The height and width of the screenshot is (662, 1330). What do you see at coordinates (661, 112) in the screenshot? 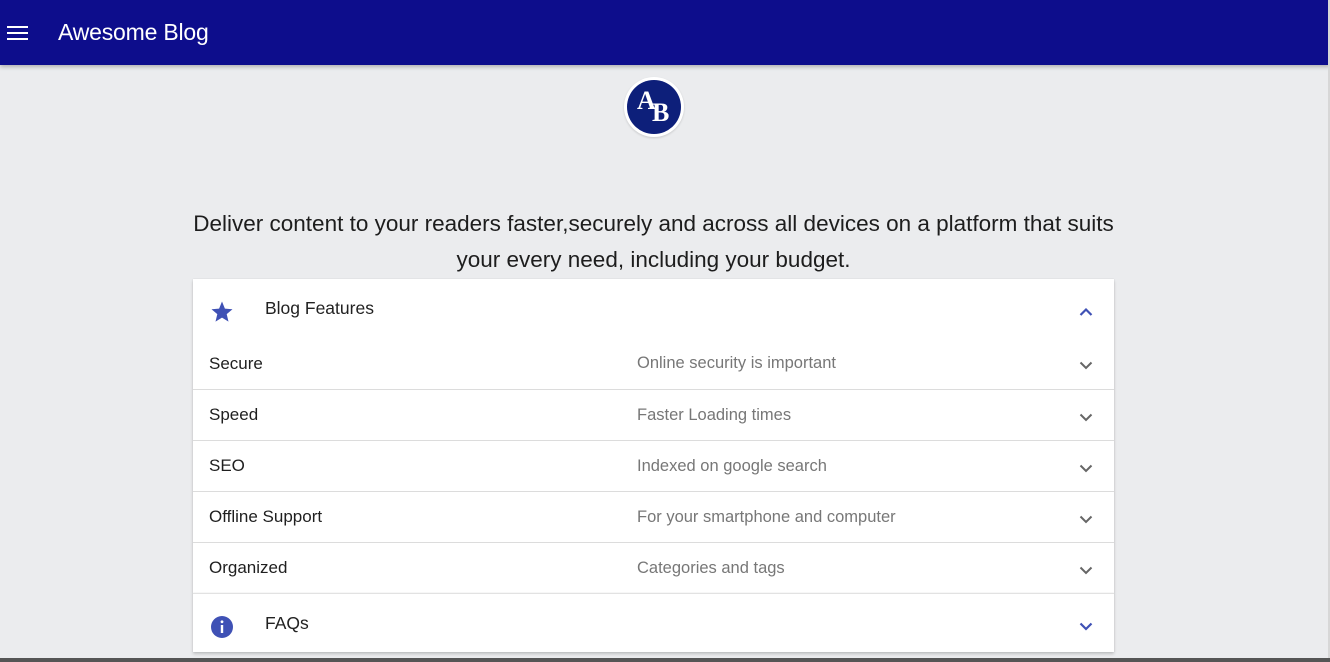
I see `logo-letter-b: B` at bounding box center [661, 112].